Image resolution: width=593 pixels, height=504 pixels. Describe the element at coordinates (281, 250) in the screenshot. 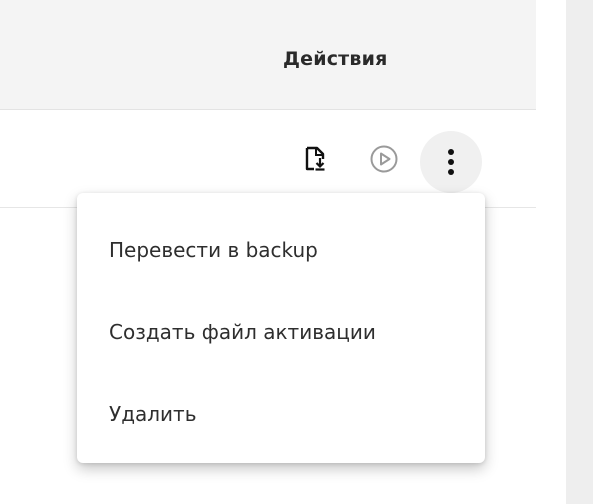

I see `menu-item-move-to-backup: Перевести в backup` at that location.